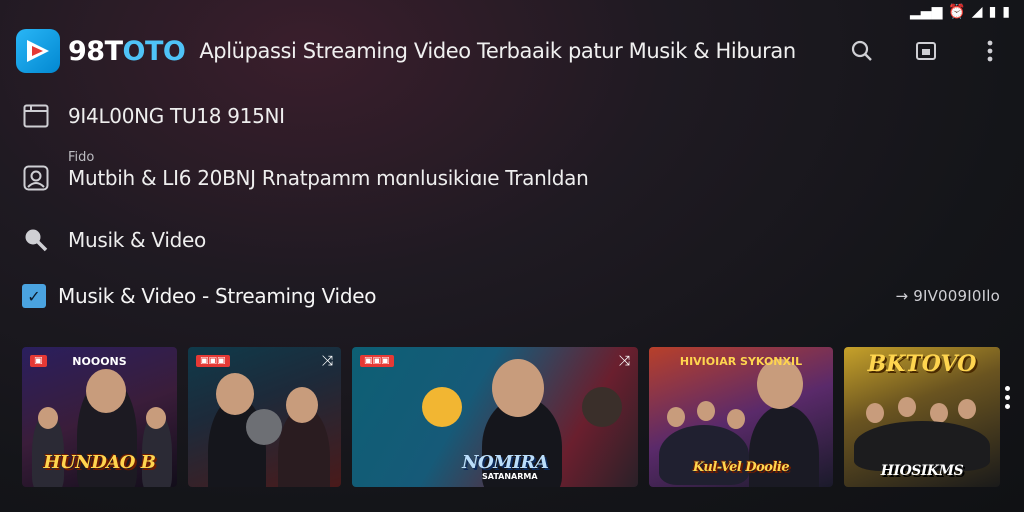 The height and width of the screenshot is (512, 1024). I want to click on cast-button, so click(926, 51).